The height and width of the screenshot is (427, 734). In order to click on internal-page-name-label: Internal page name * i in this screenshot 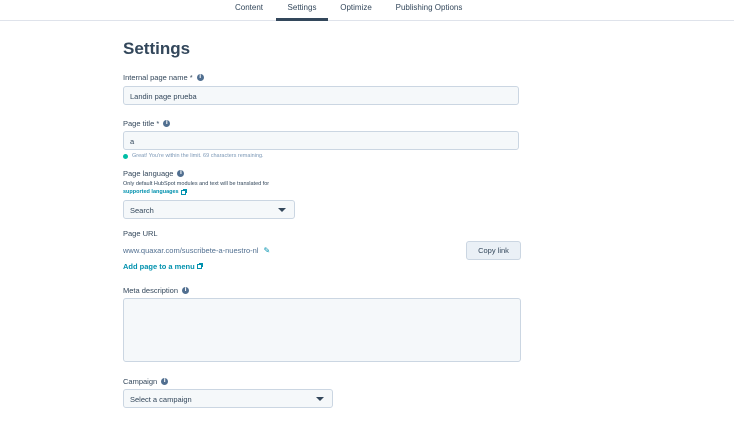, I will do `click(163, 77)`.